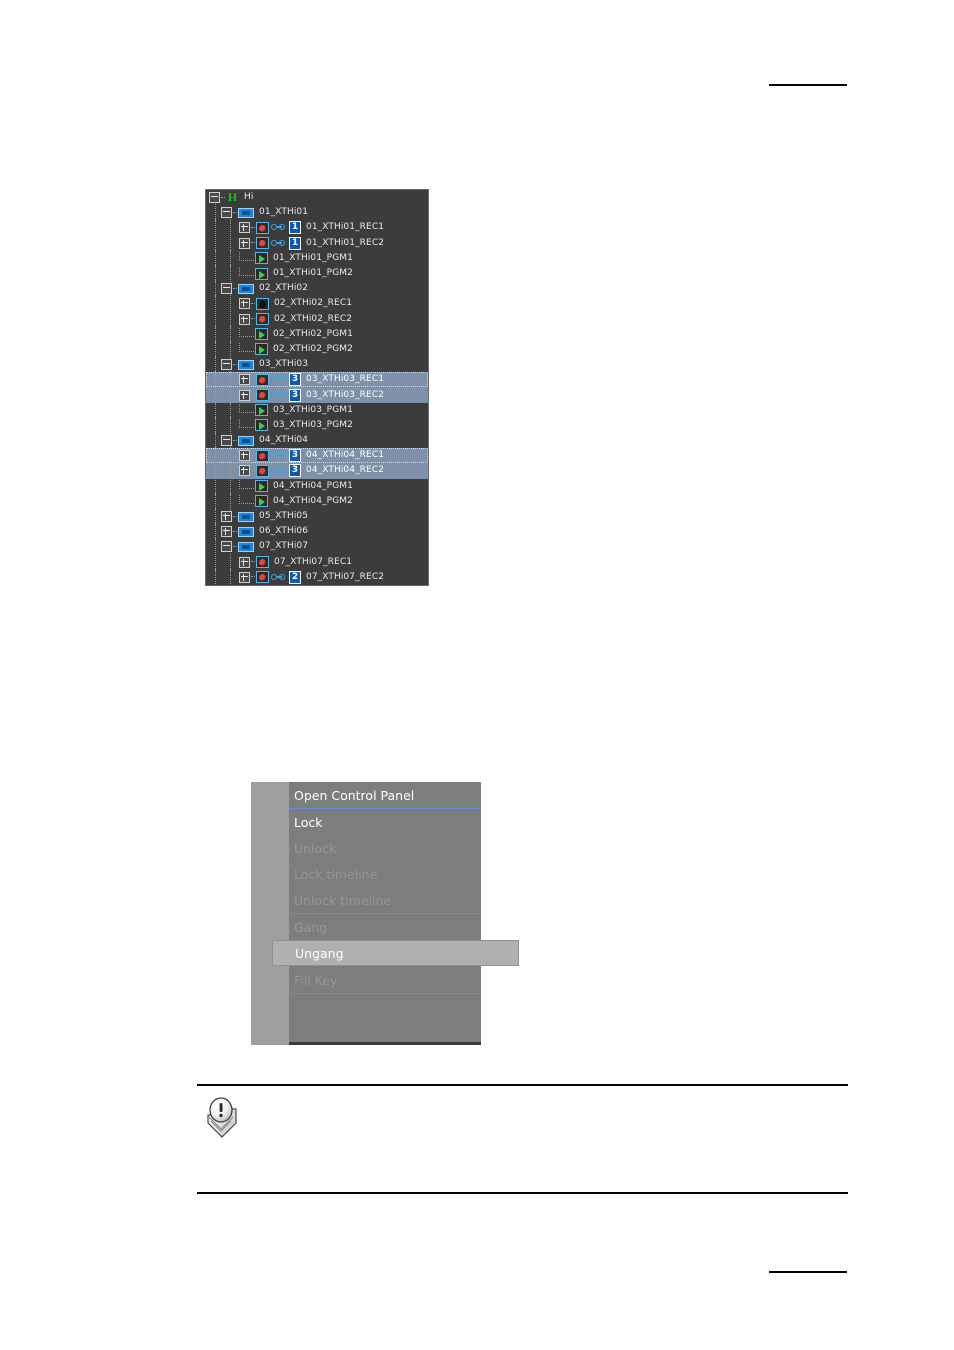 The width and height of the screenshot is (954, 1350). I want to click on tree-row: 1 01_XTHi01_REC2, so click(317, 243).